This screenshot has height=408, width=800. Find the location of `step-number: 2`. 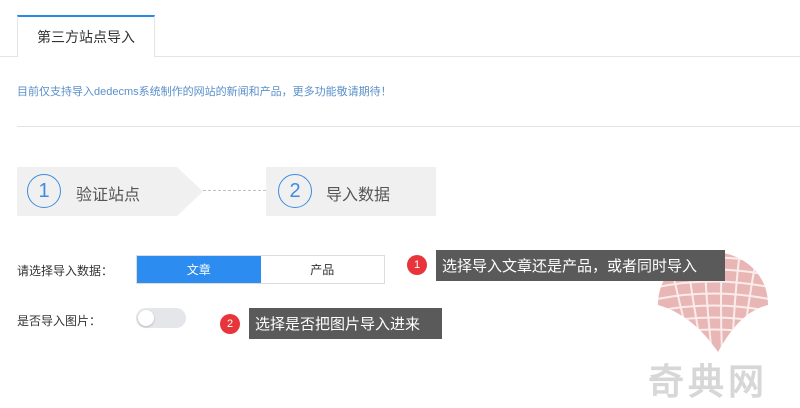

step-number: 2 is located at coordinates (295, 191).